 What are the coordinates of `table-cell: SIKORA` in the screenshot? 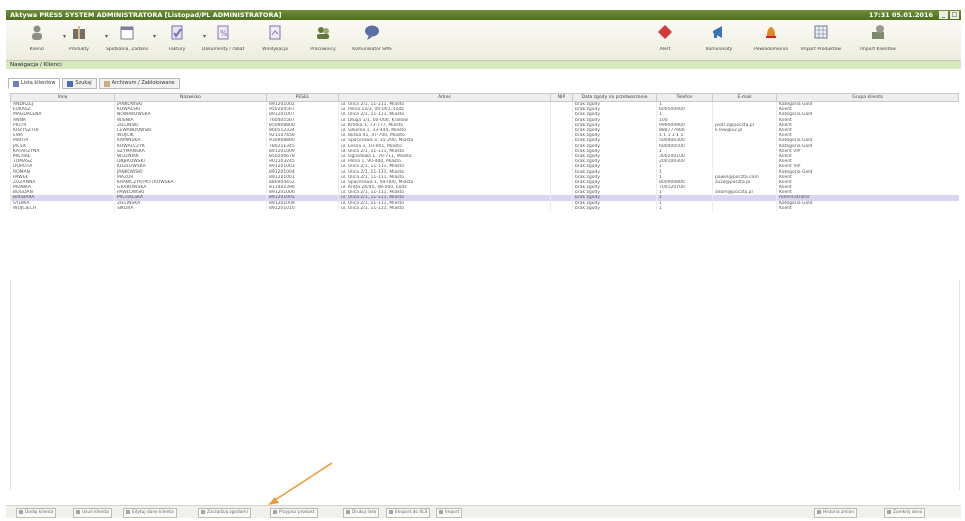 It's located at (190, 208).